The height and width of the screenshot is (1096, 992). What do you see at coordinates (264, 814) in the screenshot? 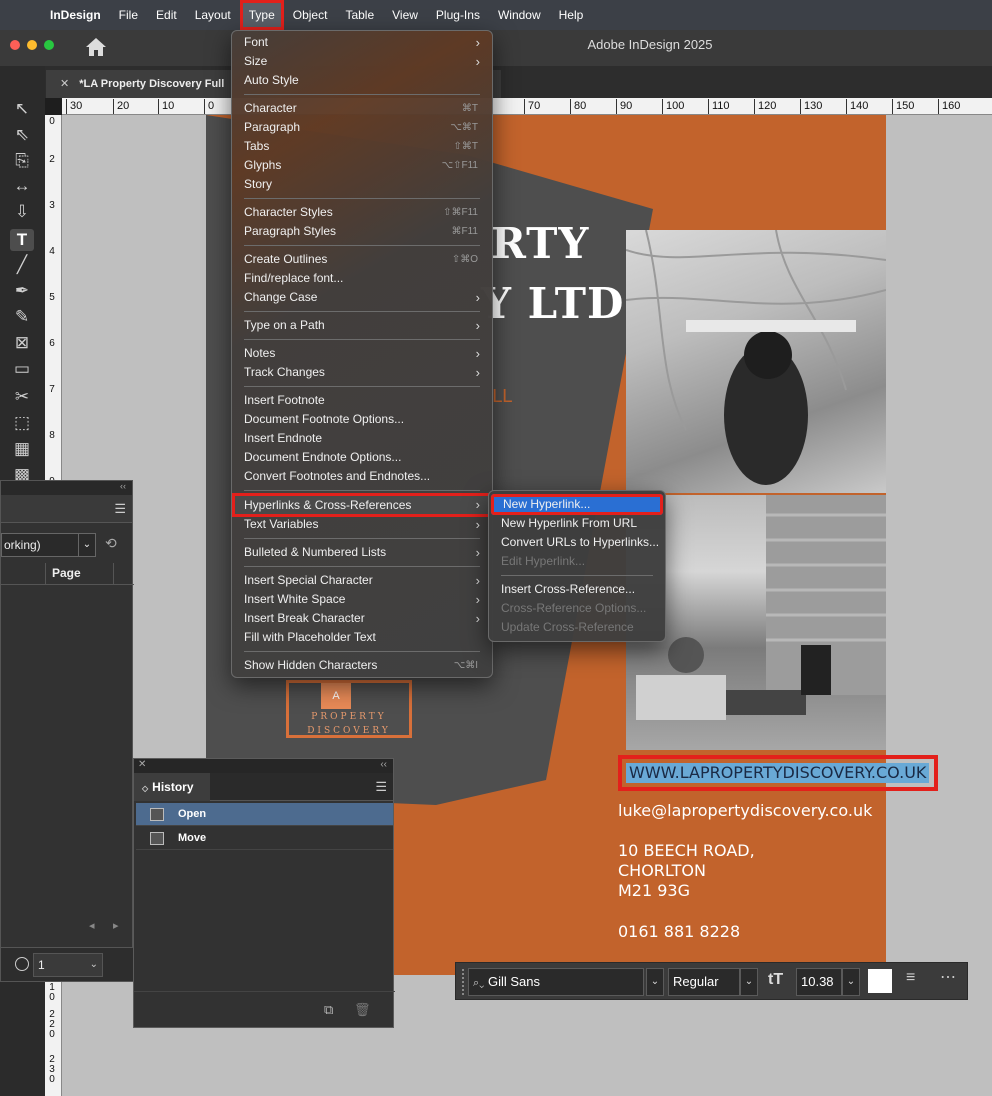
I see `history-item-open: Open` at bounding box center [264, 814].